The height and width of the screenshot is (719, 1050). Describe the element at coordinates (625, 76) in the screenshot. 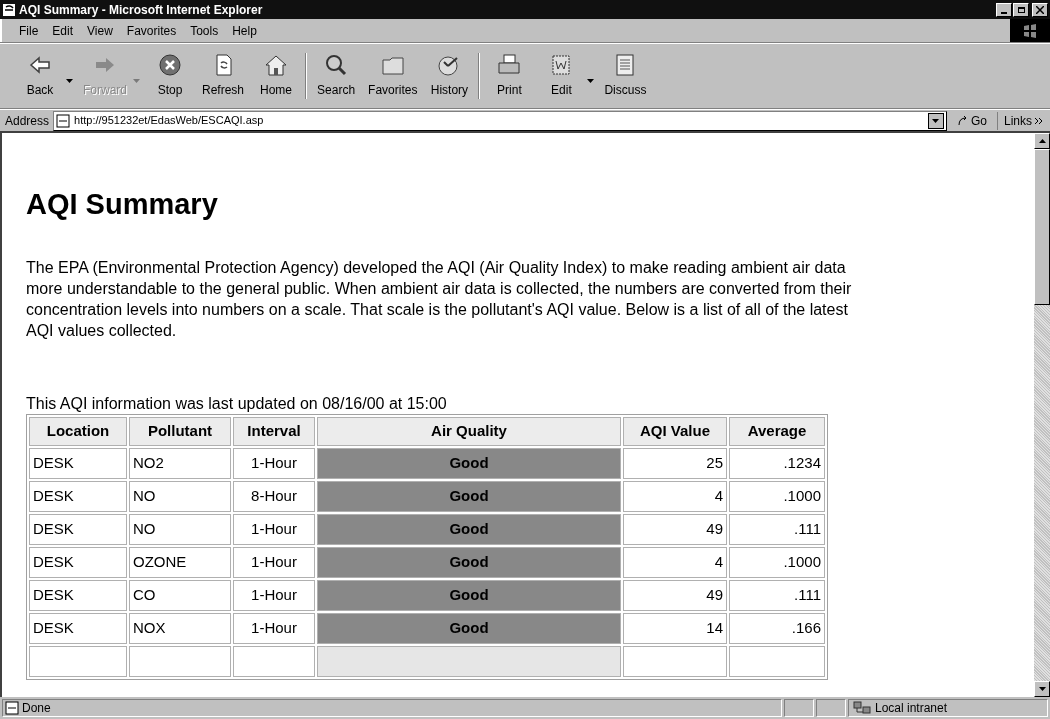

I see `toolbar-button: Discuss` at that location.